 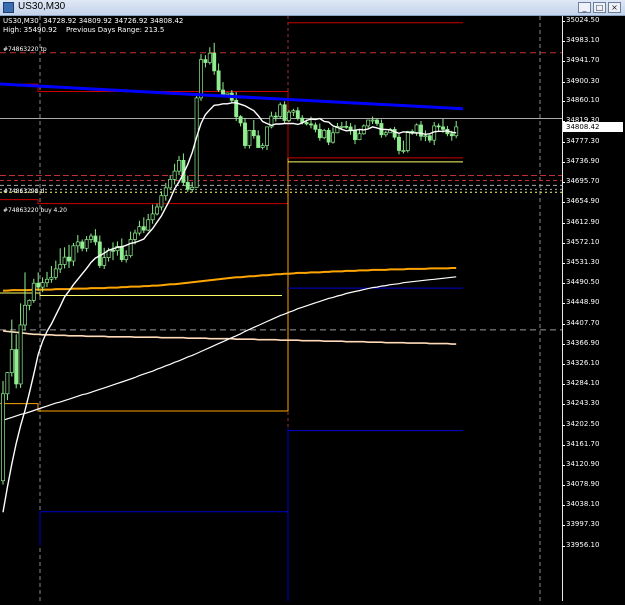 What do you see at coordinates (583, 281) in the screenshot?
I see `y-tick-label: 34490.50` at bounding box center [583, 281].